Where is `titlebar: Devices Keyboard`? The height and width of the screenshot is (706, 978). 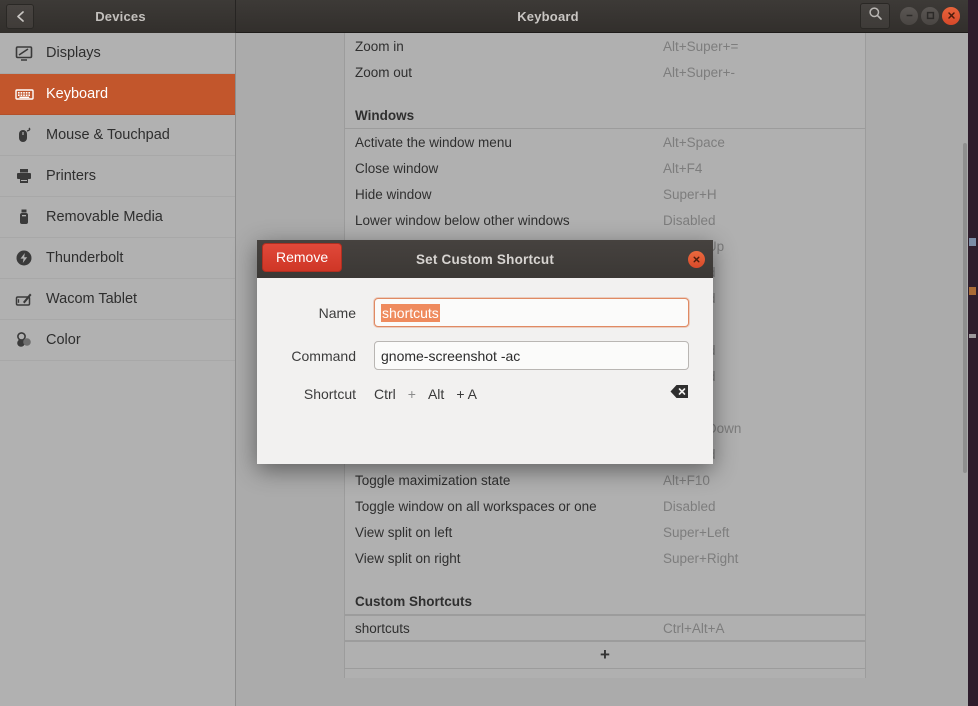 titlebar: Devices Keyboard is located at coordinates (484, 16).